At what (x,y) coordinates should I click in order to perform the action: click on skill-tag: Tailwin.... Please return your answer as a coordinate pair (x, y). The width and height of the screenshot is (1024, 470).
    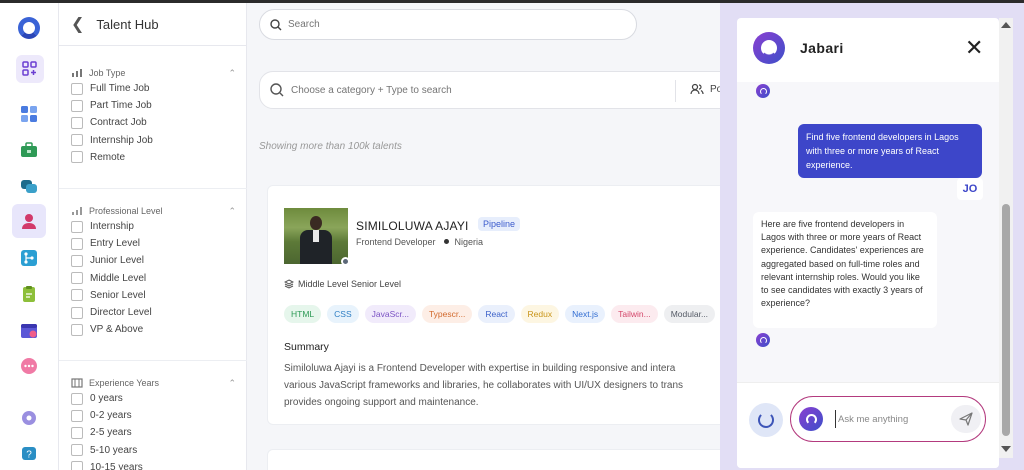
    Looking at the image, I should click on (634, 314).